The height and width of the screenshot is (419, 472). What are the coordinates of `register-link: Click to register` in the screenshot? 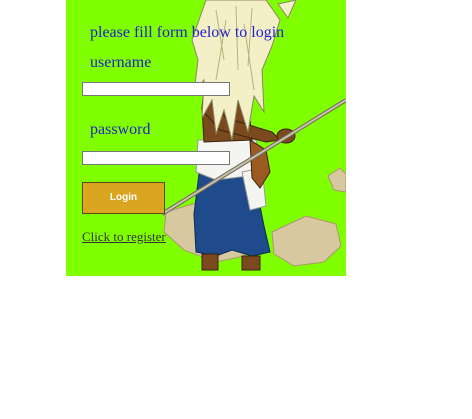 It's located at (124, 237).